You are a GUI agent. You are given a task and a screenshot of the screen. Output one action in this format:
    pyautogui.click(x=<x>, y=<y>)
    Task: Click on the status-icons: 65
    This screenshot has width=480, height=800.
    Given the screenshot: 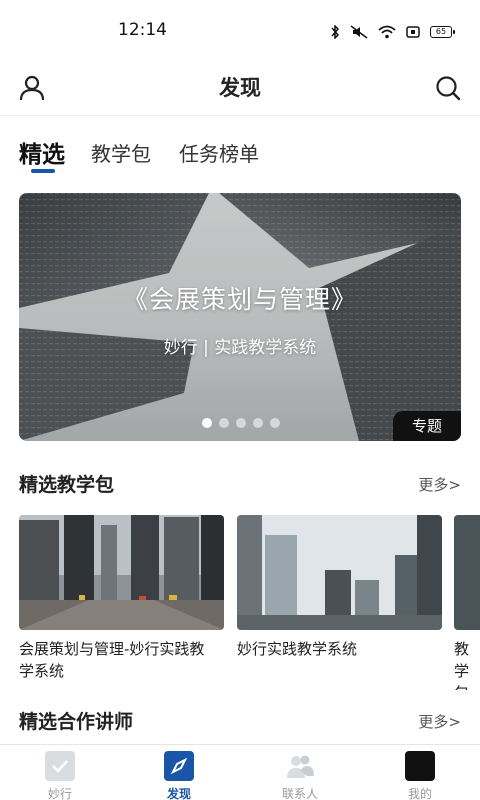 What is the action you would take?
    pyautogui.click(x=392, y=32)
    